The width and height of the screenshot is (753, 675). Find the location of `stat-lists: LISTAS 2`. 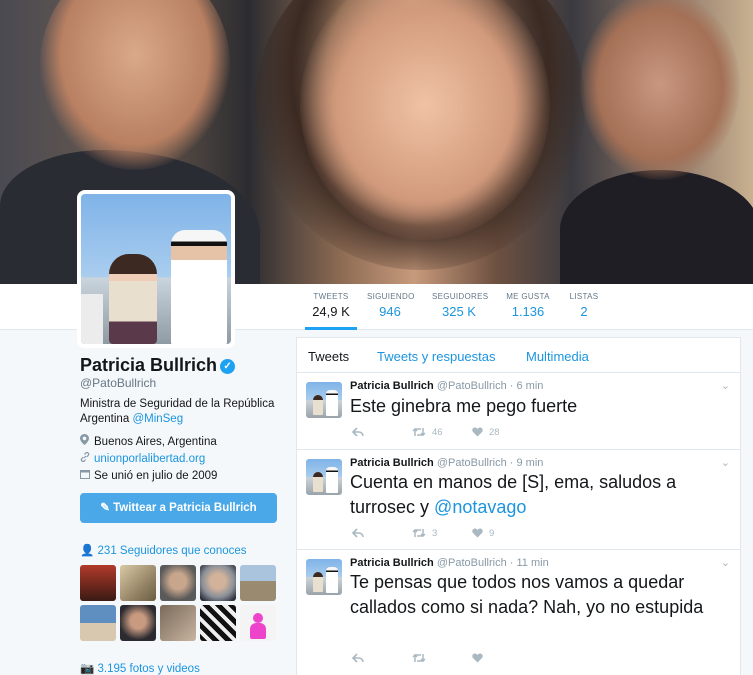

stat-lists: LISTAS 2 is located at coordinates (584, 305).